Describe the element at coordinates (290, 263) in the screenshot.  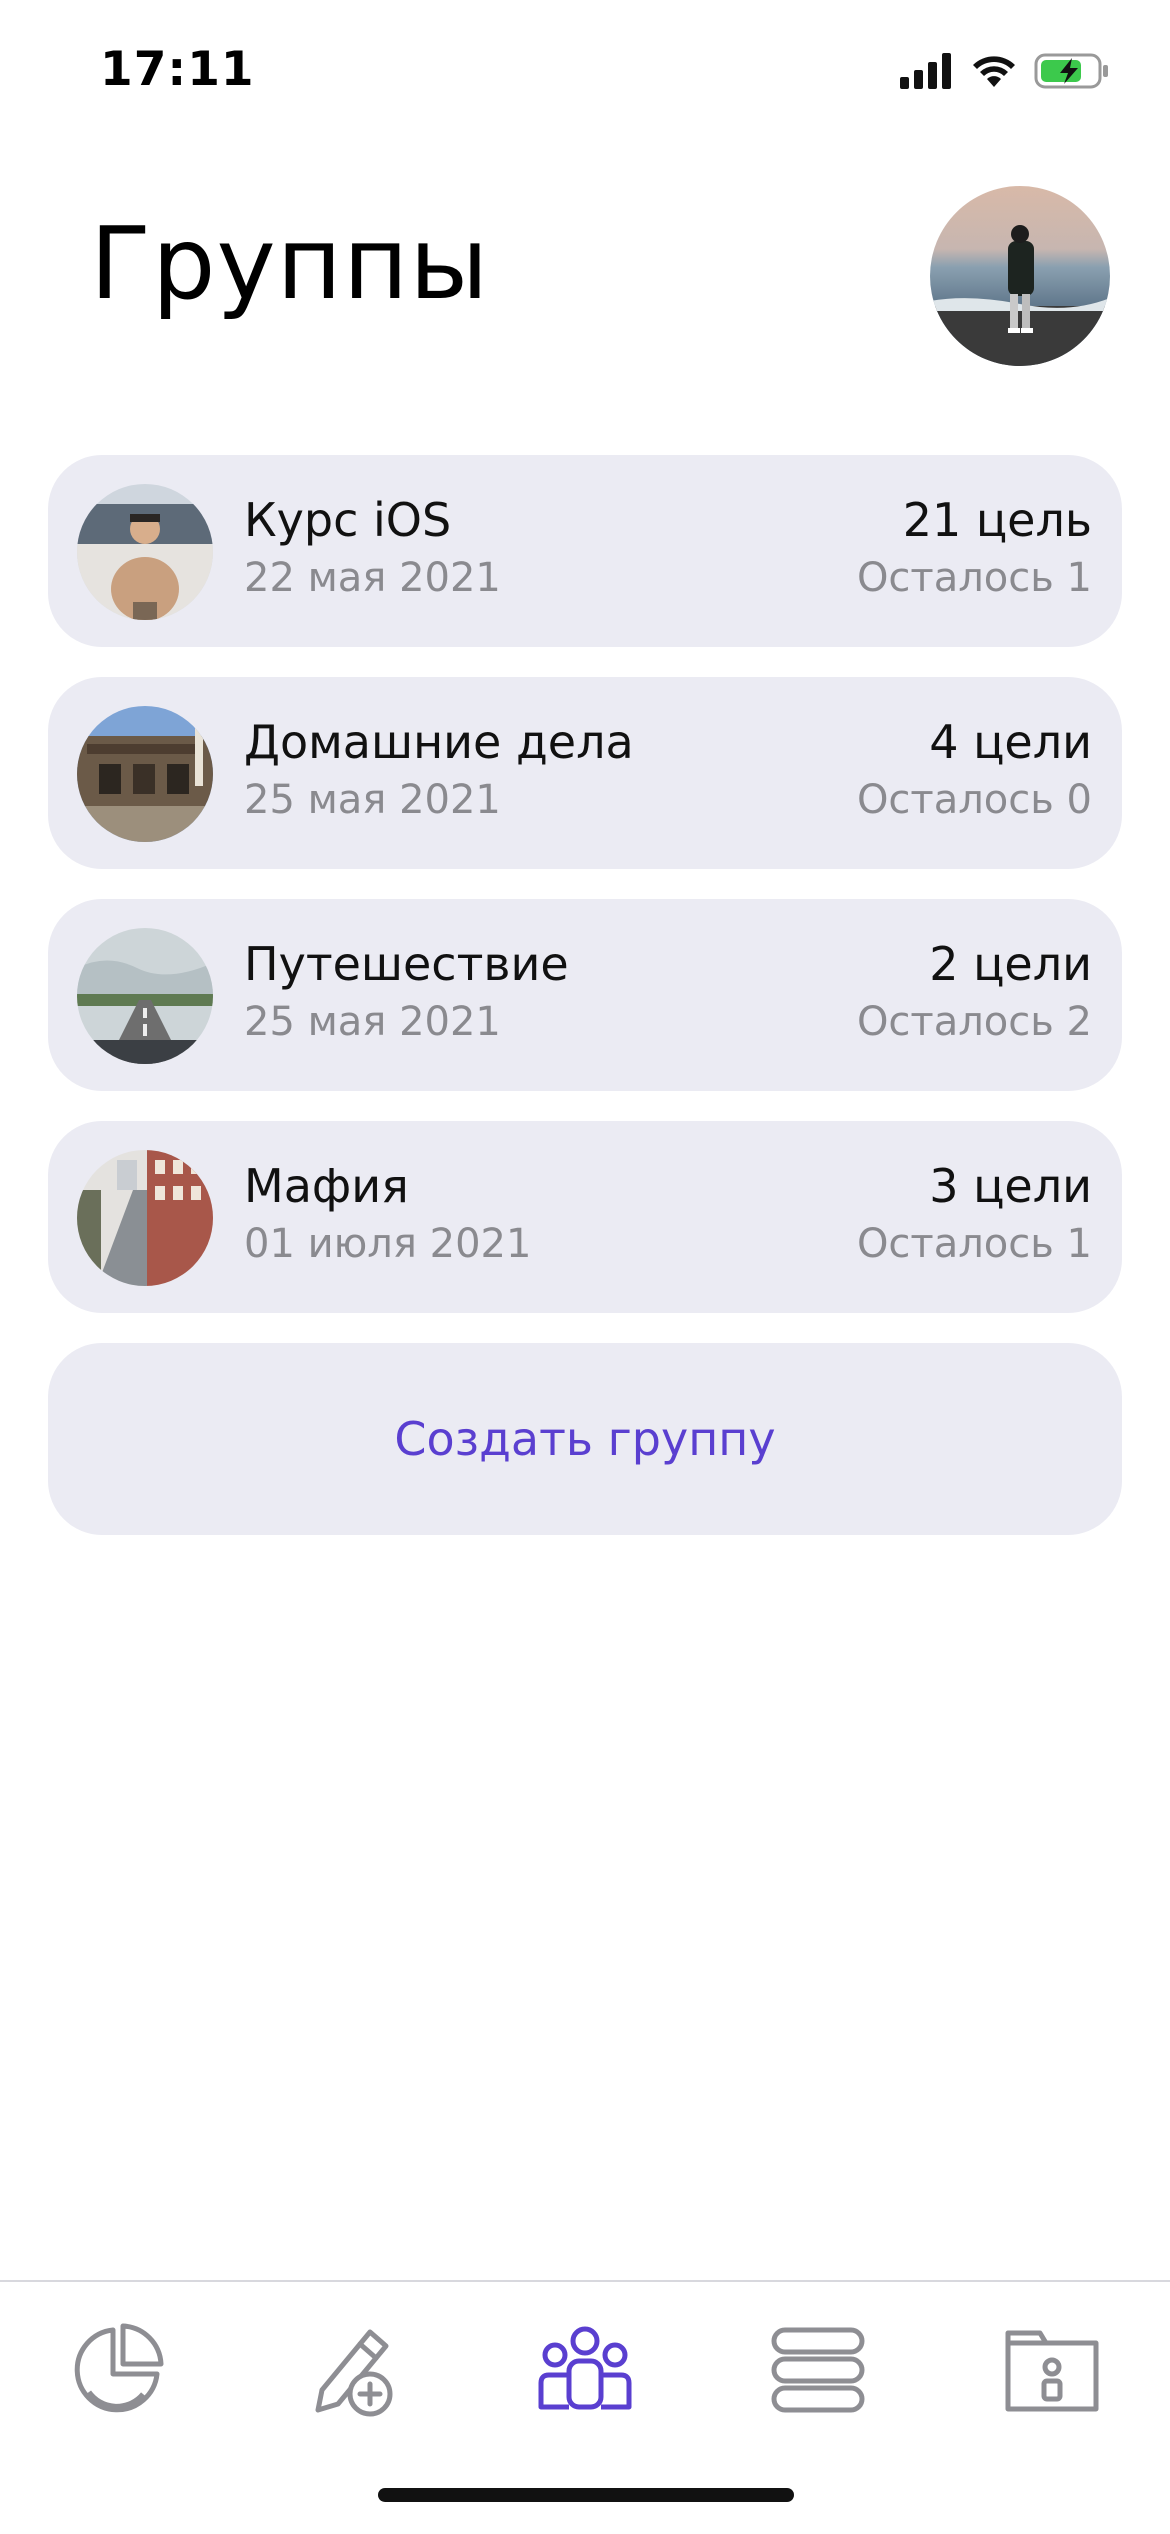
I see `page-title: Группы` at that location.